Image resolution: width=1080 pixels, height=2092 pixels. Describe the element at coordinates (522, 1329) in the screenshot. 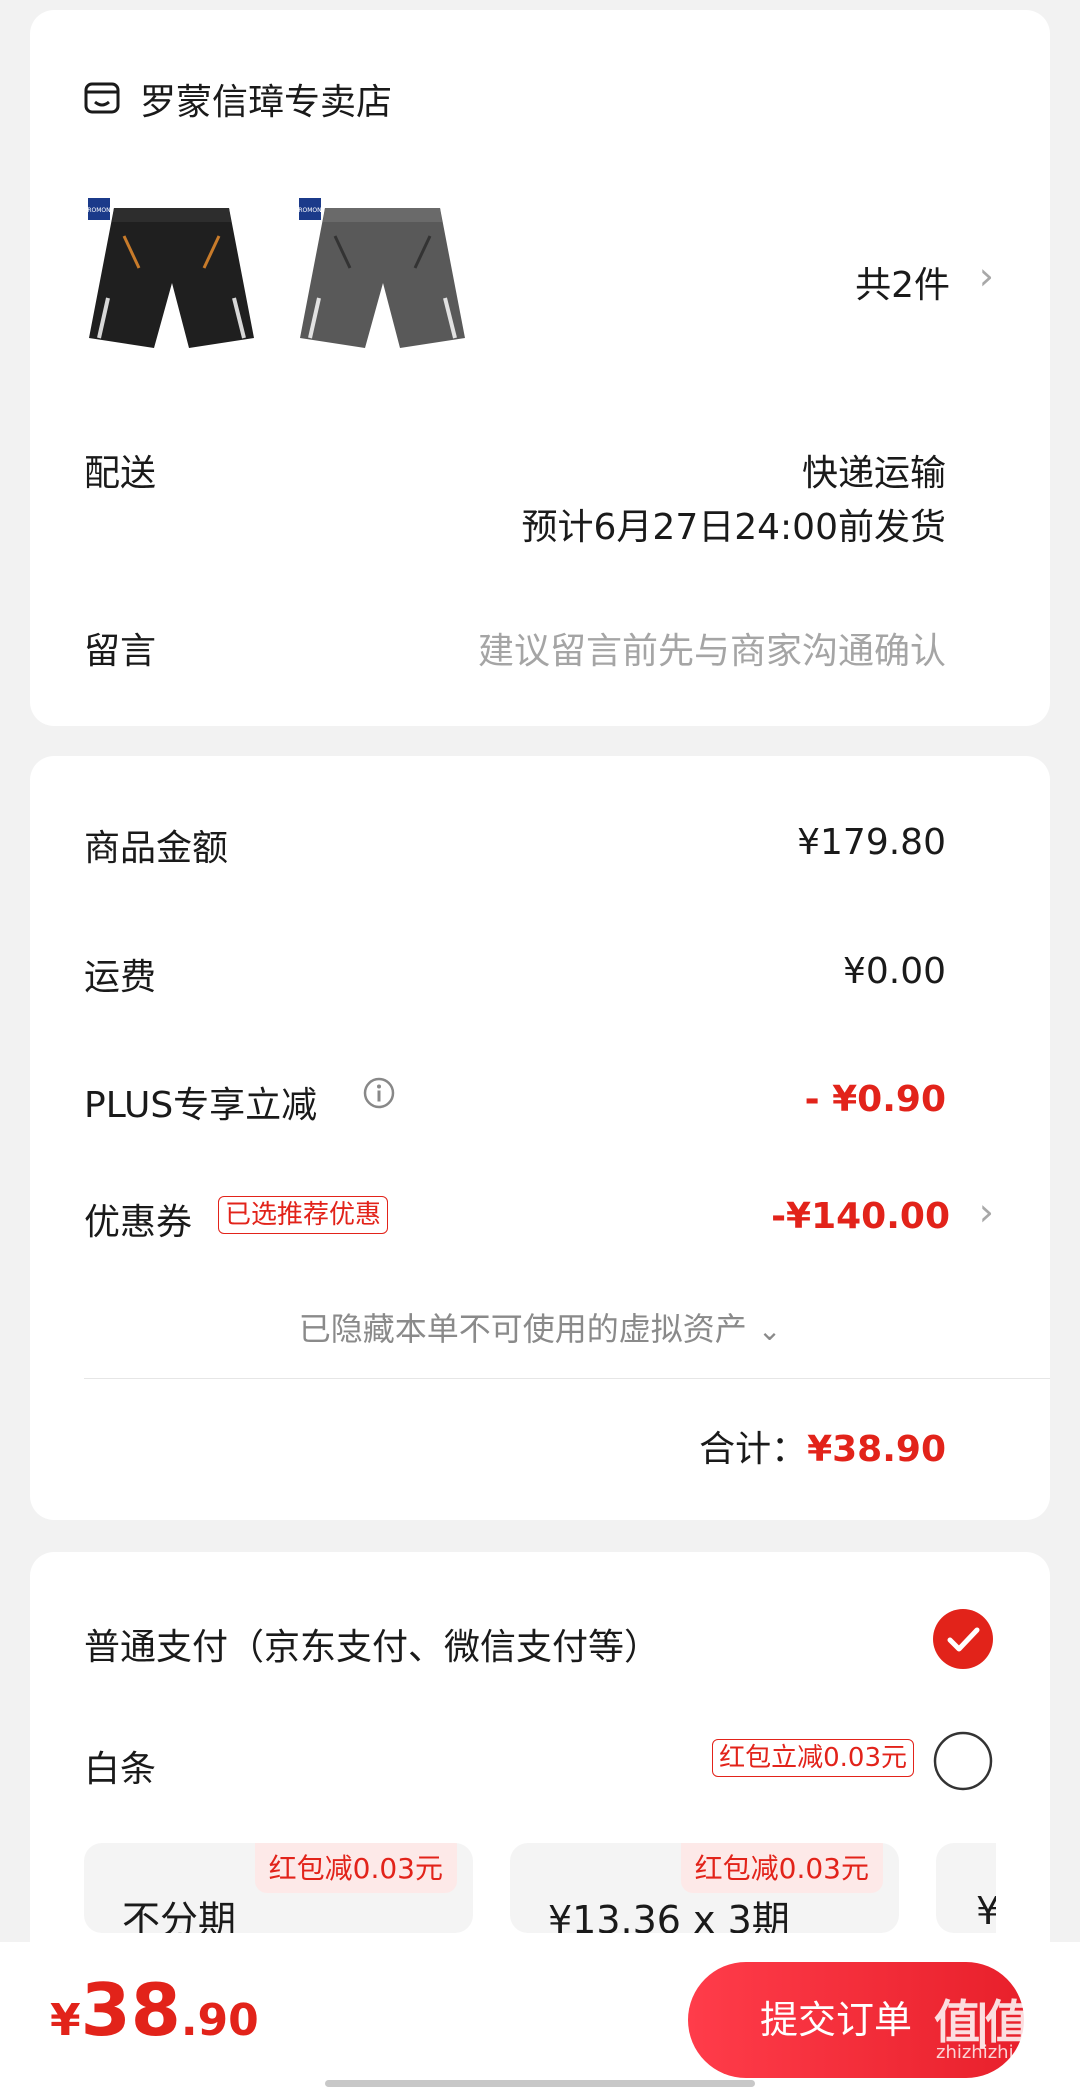

I see `hidden-assets-note: 已隐藏本单不可使用的虚拟资产` at that location.